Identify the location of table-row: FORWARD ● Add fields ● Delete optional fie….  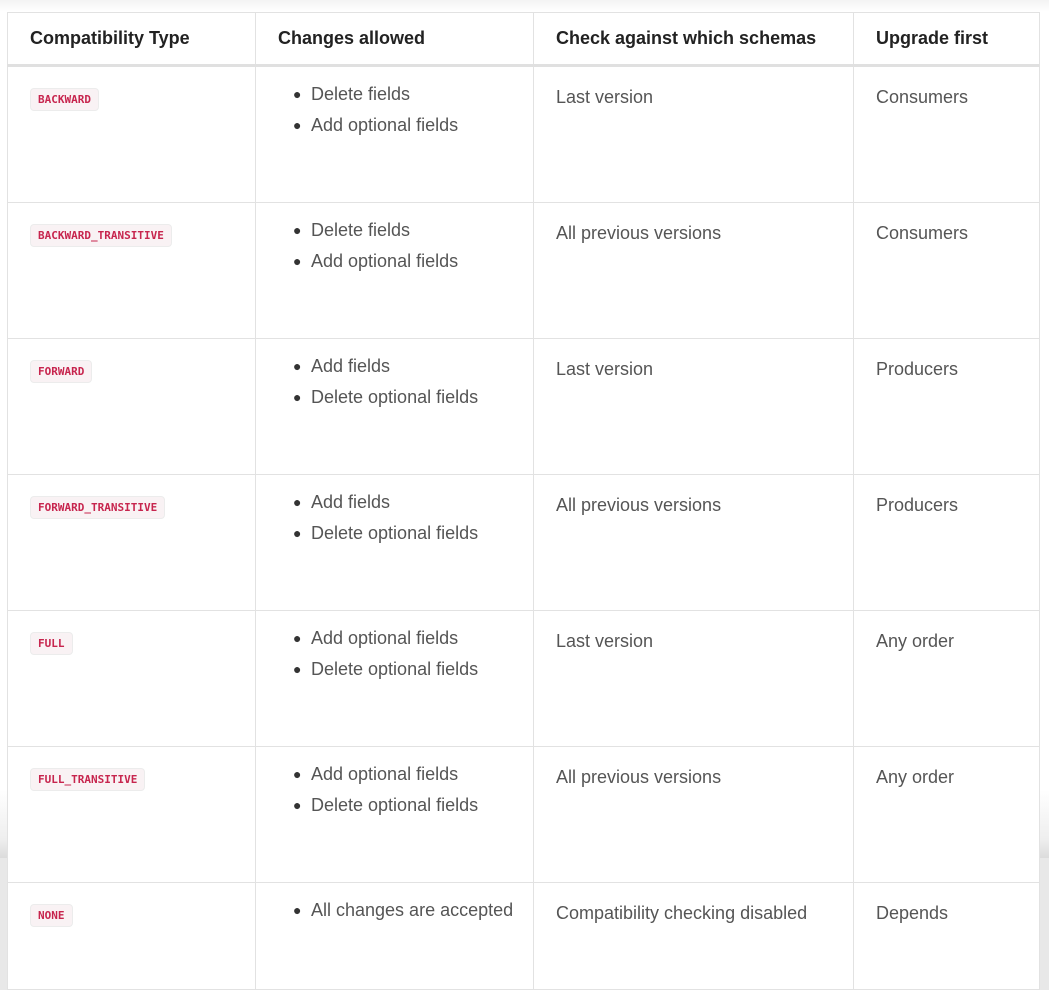
(523, 406).